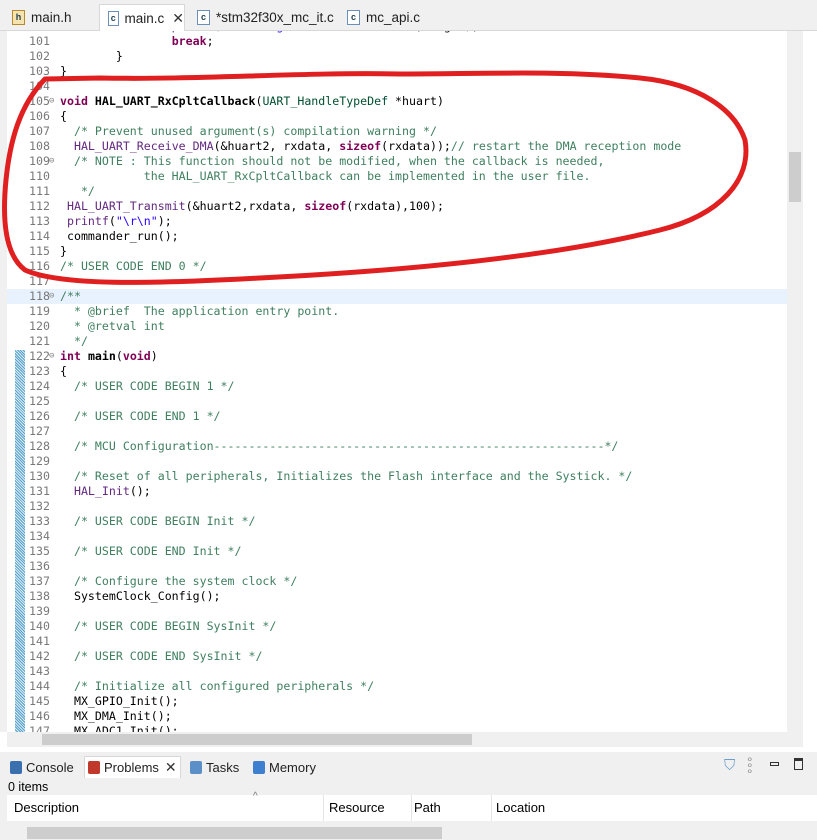  I want to click on code-line: 136, so click(400, 566).